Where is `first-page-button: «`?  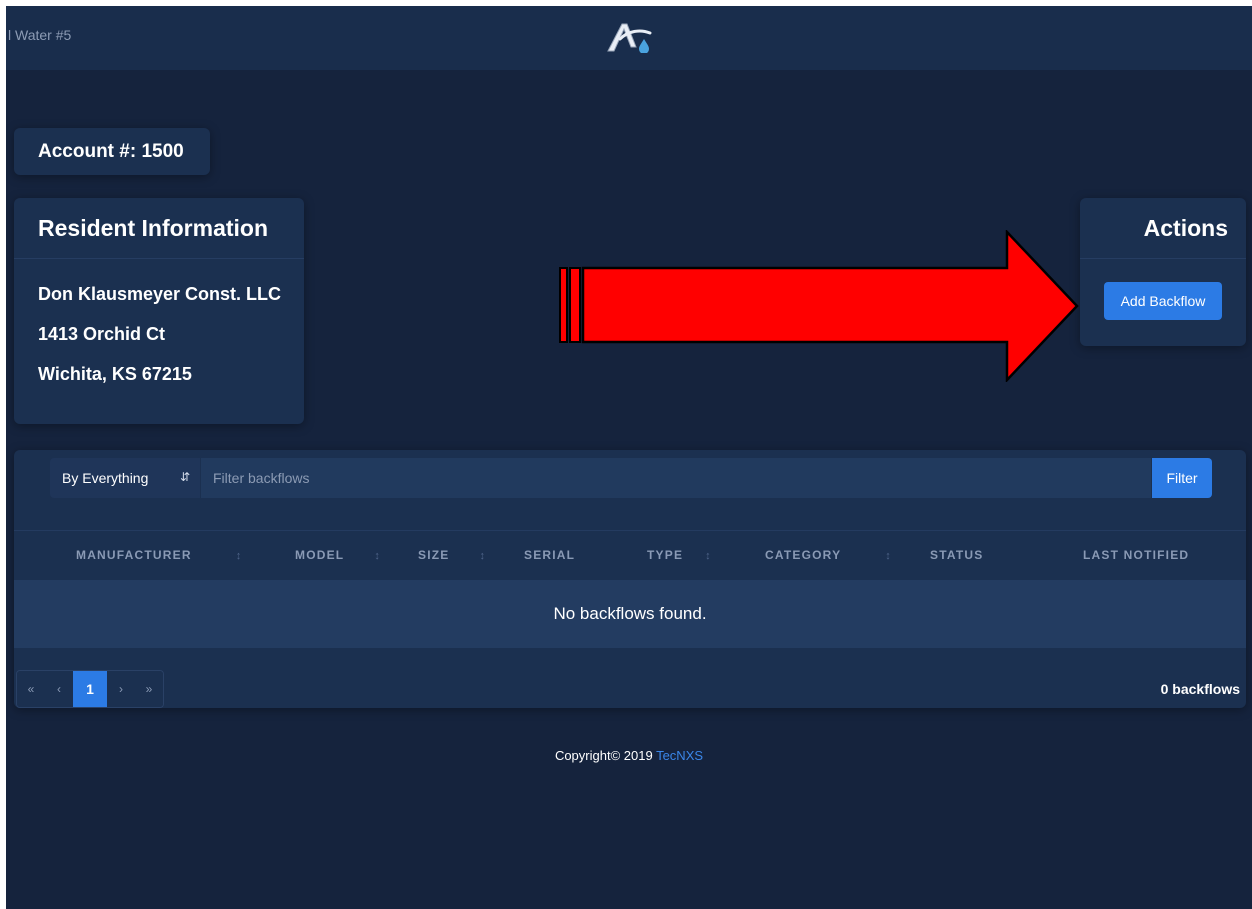
first-page-button: « is located at coordinates (31, 689).